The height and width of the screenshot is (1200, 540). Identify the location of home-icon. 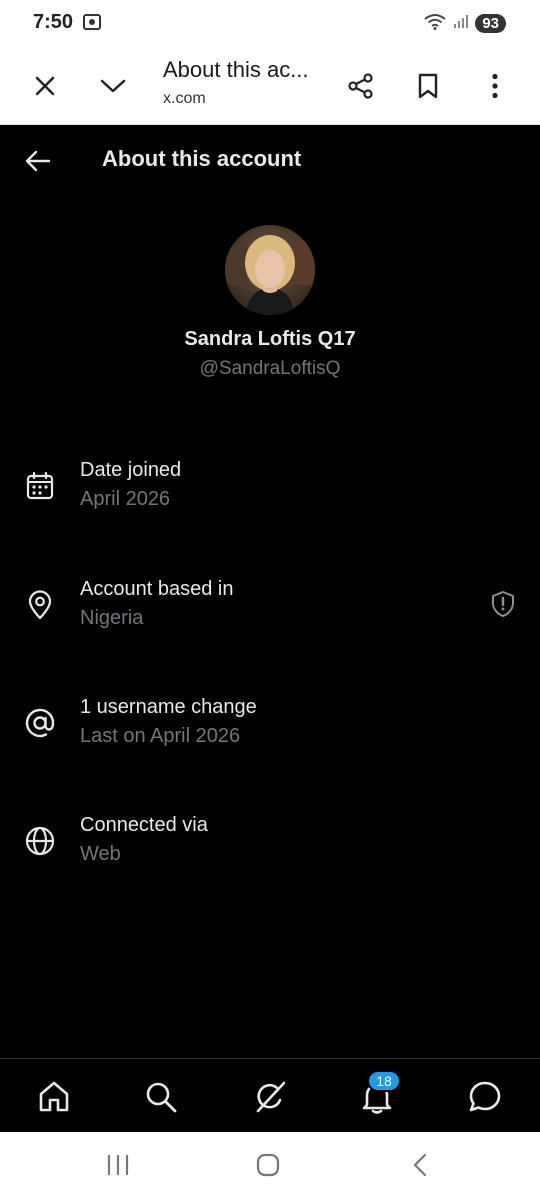
(54, 1097).